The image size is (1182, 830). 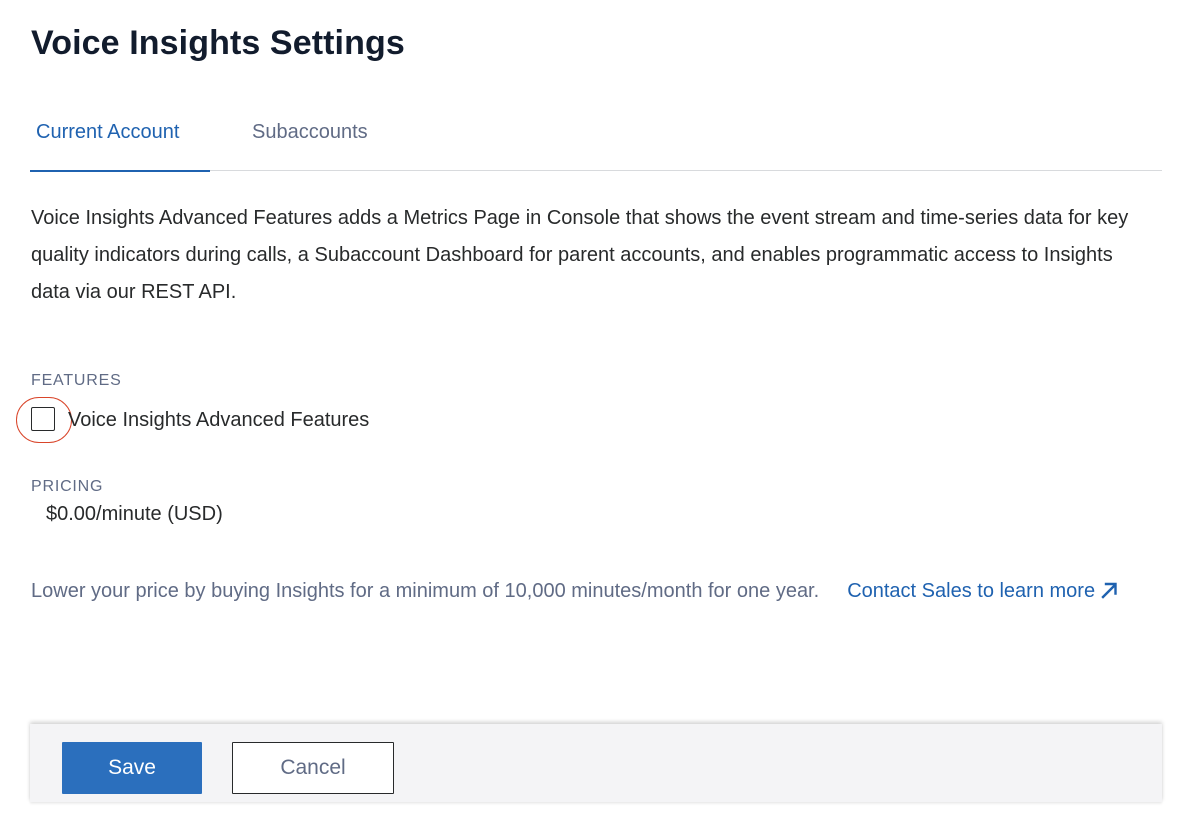 I want to click on highlight-ring, so click(x=44, y=420).